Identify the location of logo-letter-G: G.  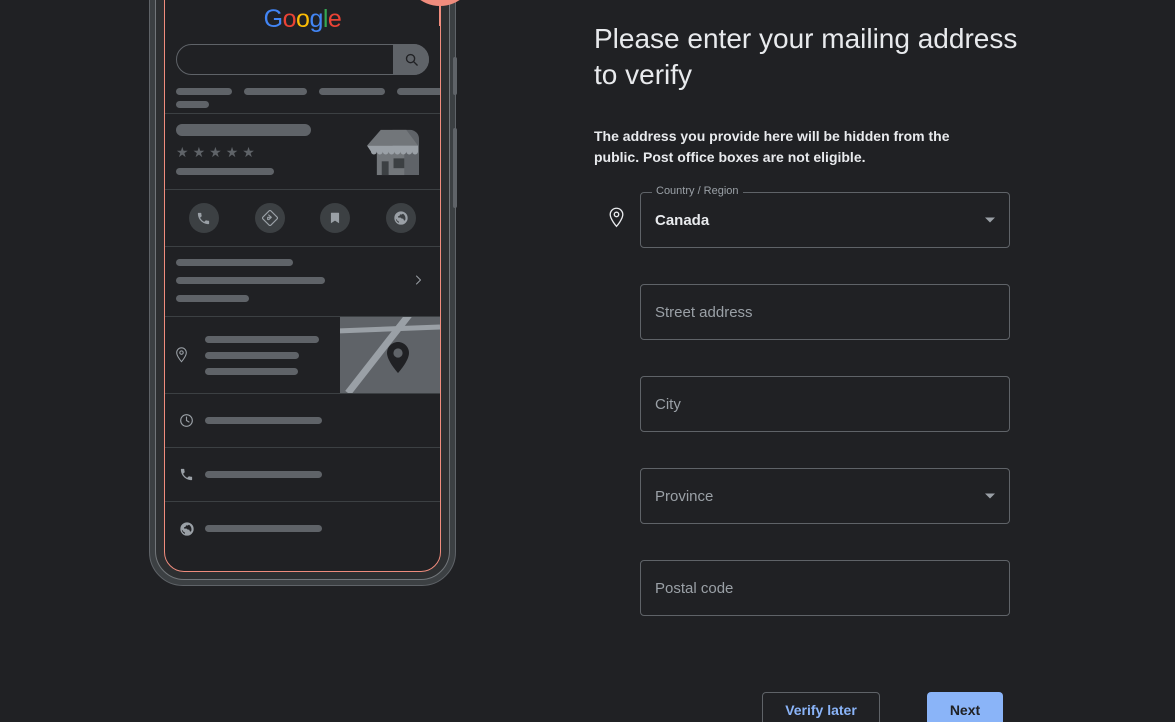
(273, 19).